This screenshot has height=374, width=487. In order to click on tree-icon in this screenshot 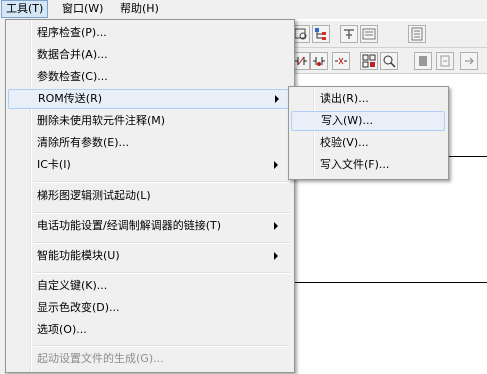, I will do `click(321, 34)`.